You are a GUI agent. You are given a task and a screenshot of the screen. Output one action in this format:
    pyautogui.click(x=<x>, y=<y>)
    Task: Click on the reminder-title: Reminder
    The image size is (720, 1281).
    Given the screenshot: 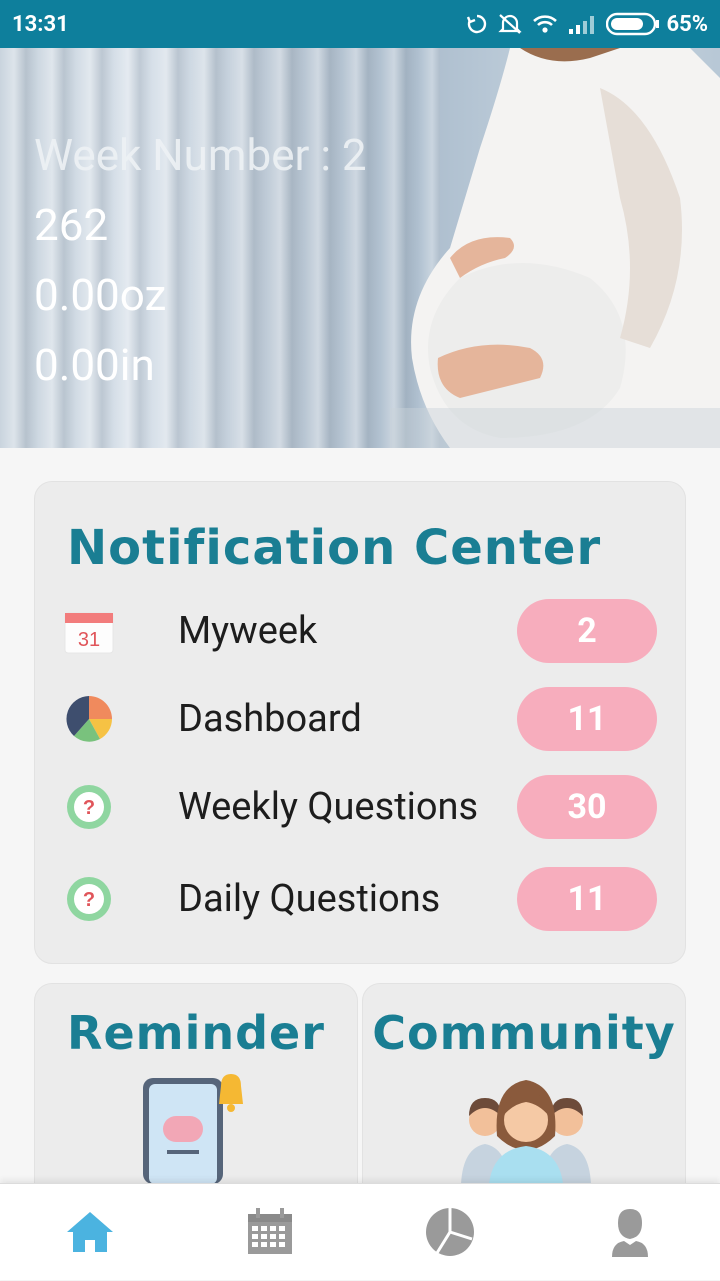 What is the action you would take?
    pyautogui.click(x=196, y=1033)
    